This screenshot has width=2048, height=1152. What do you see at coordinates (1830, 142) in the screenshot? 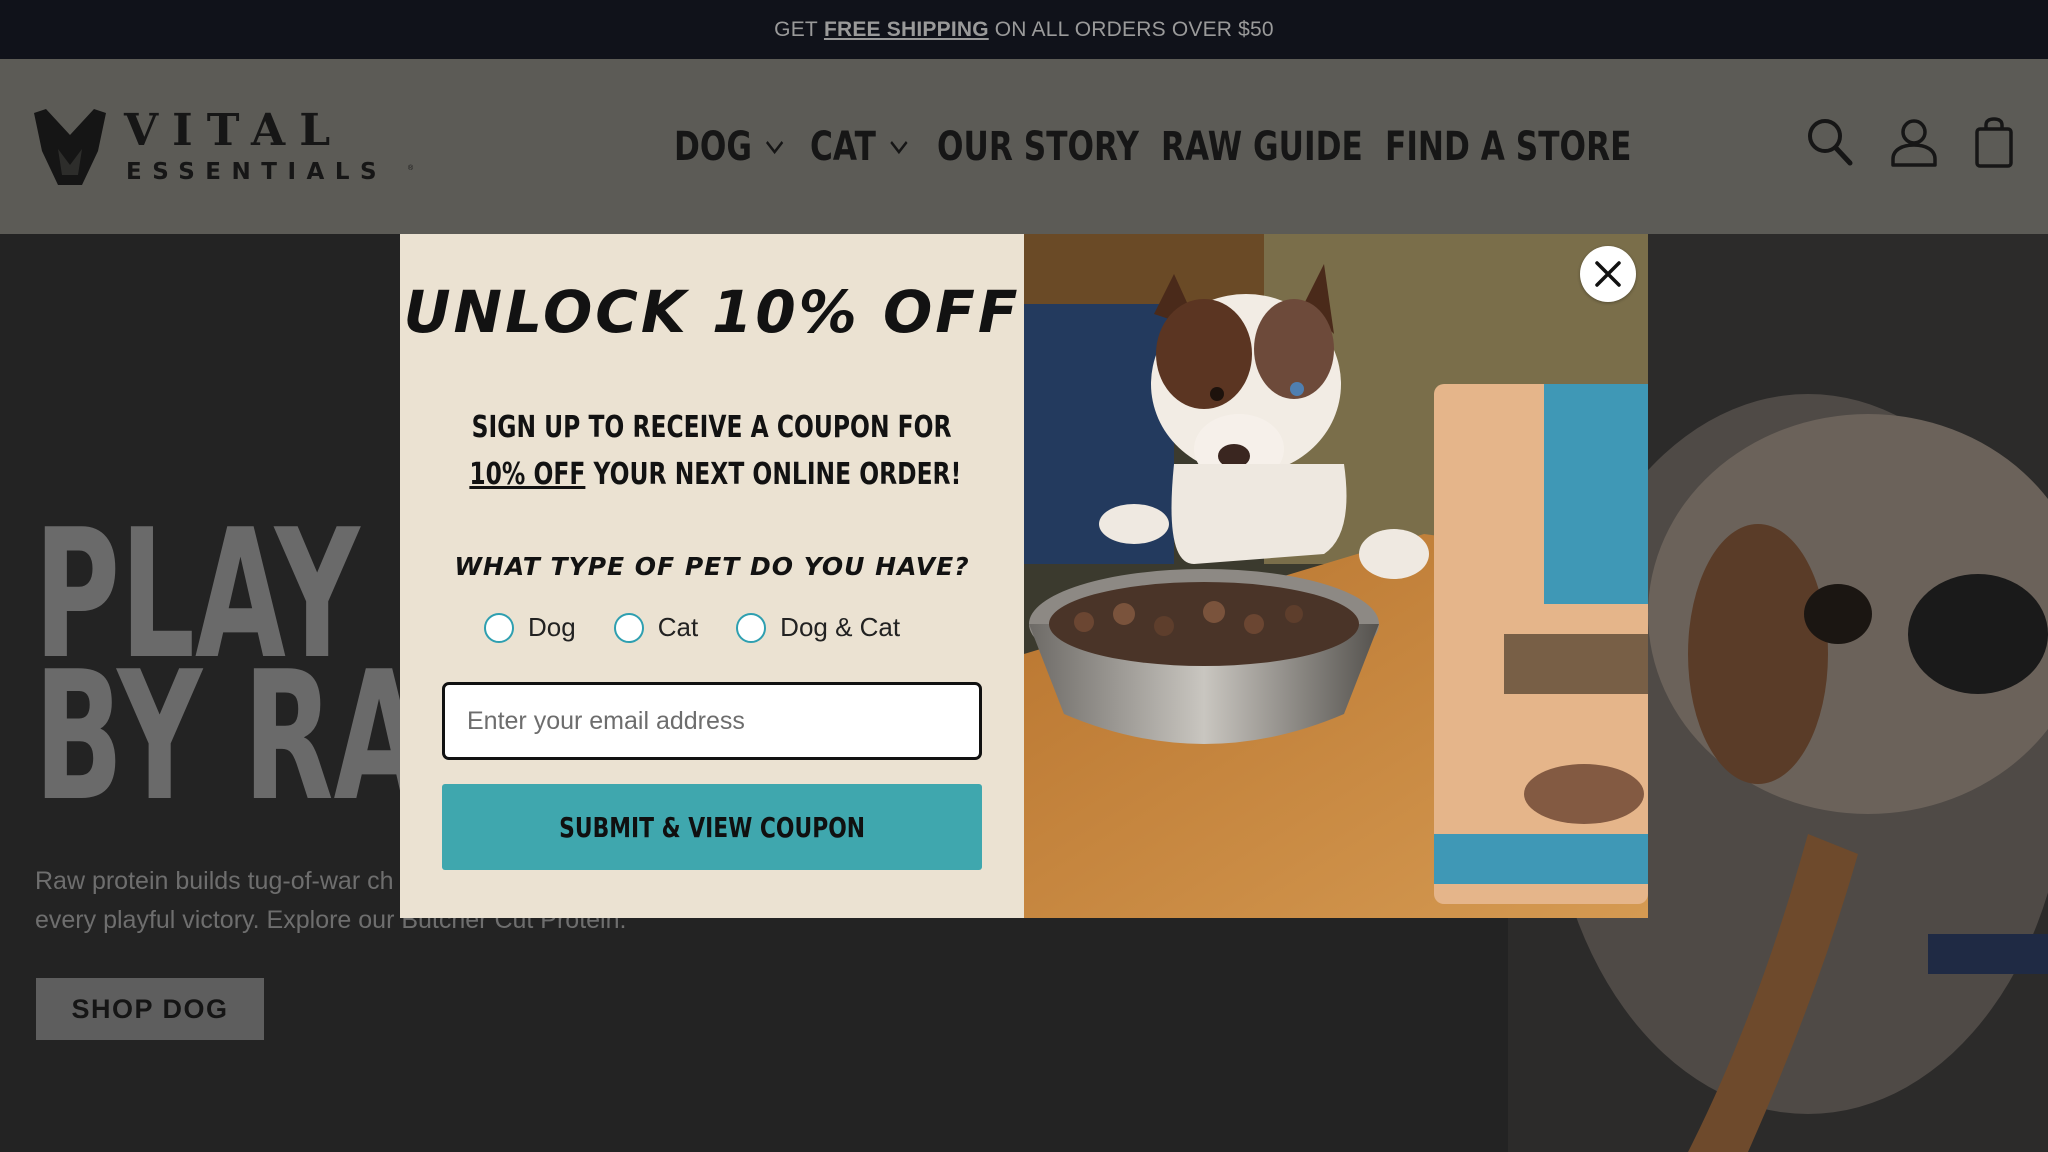
I see `search-icon` at bounding box center [1830, 142].